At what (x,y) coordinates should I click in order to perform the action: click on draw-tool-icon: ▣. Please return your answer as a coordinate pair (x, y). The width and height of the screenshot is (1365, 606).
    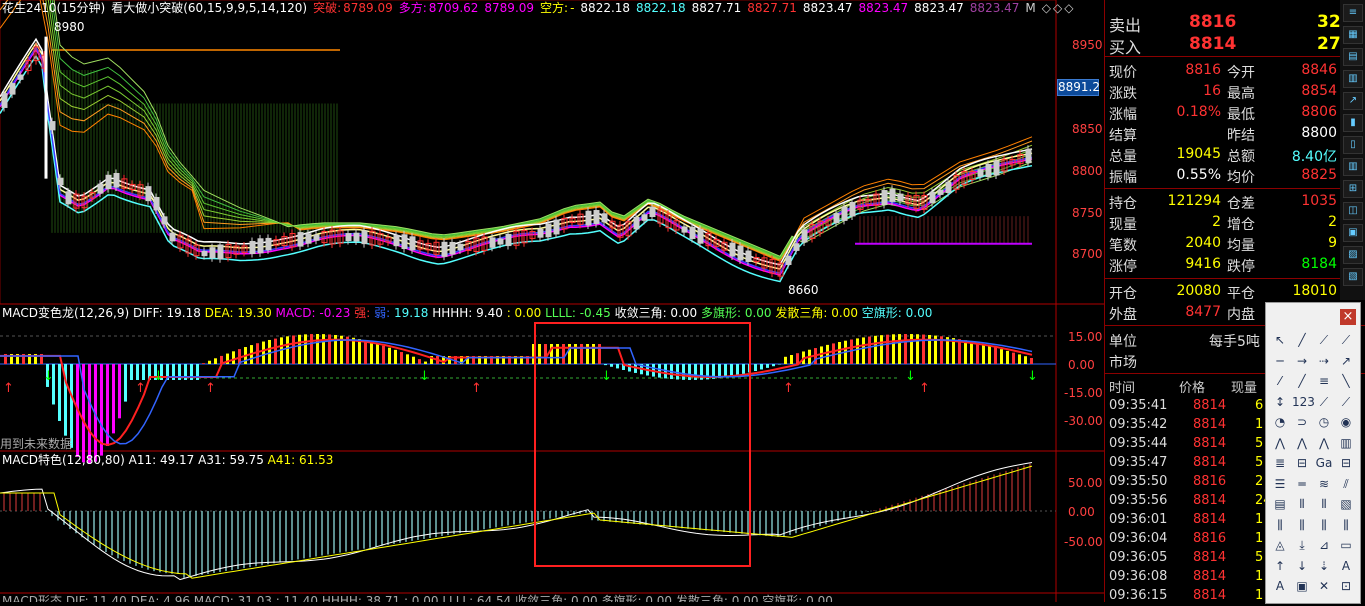
    Looking at the image, I should click on (1302, 586).